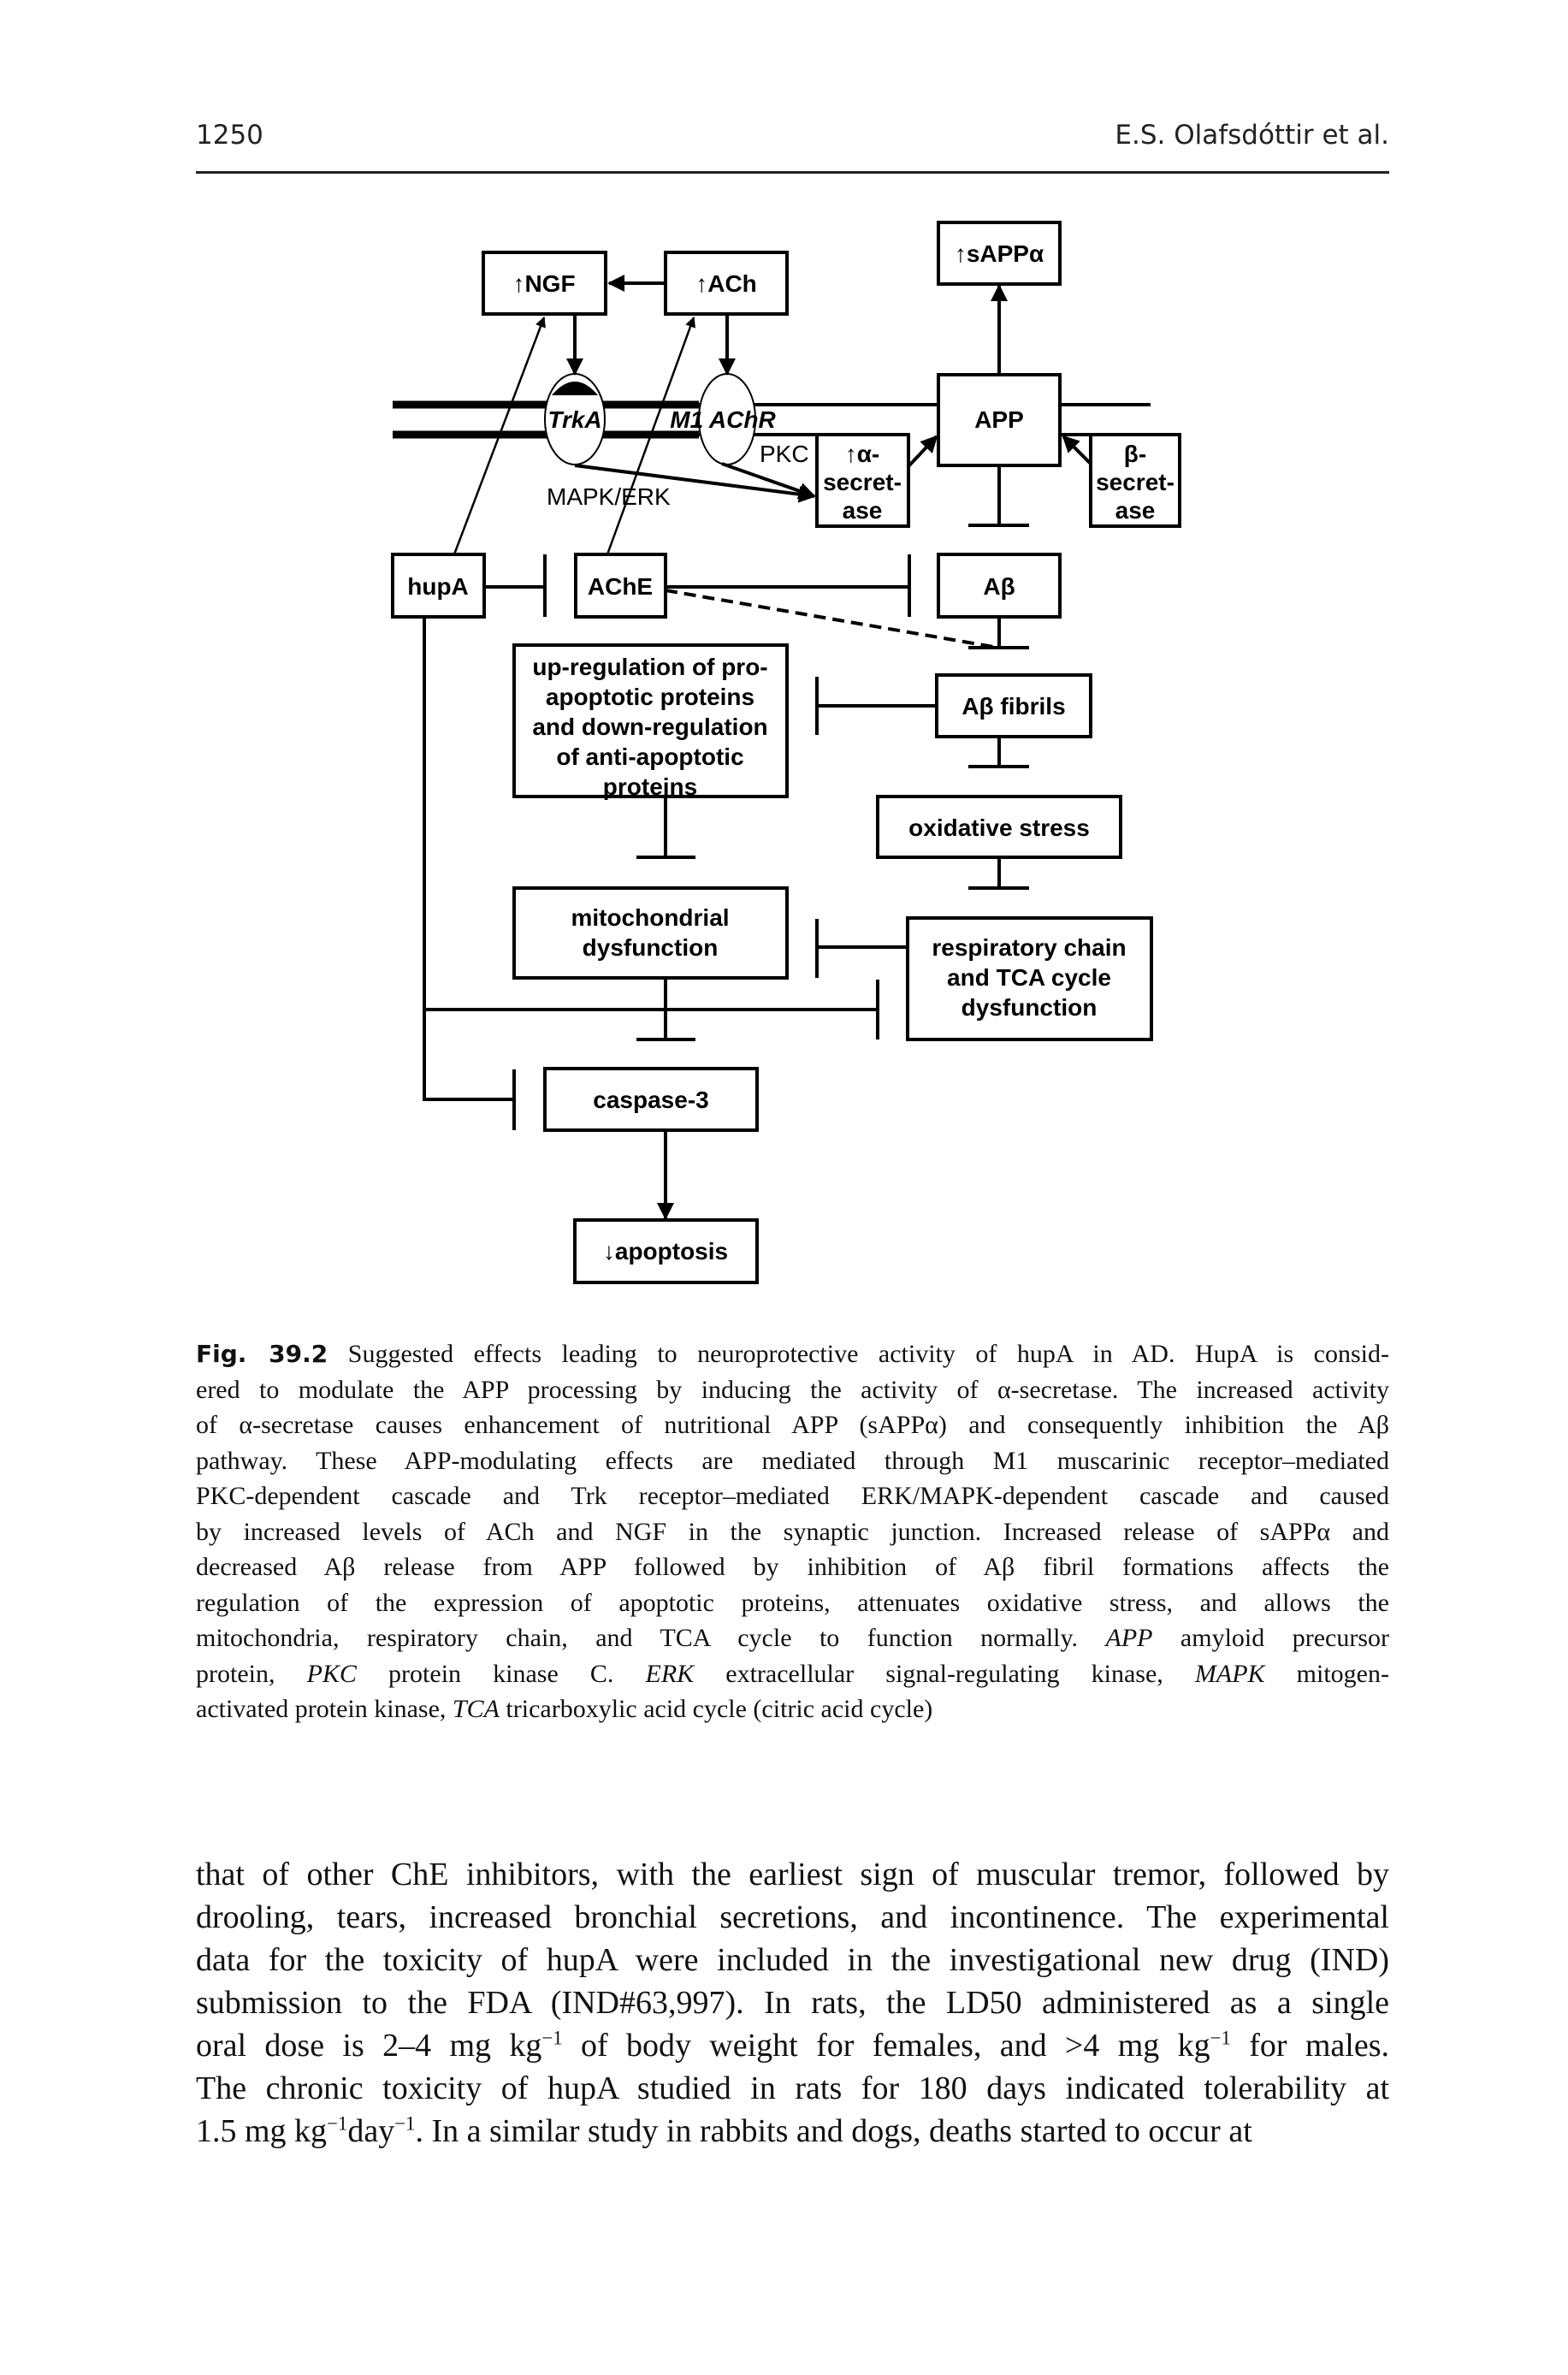 The height and width of the screenshot is (2375, 1568). I want to click on svg-text: caspase-3, so click(650, 1100).